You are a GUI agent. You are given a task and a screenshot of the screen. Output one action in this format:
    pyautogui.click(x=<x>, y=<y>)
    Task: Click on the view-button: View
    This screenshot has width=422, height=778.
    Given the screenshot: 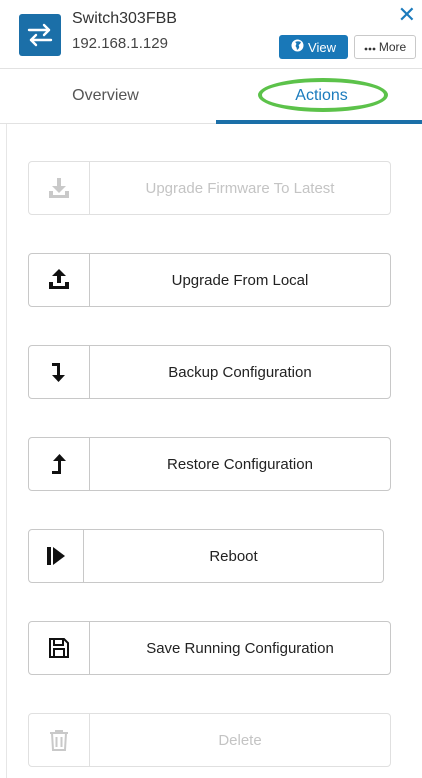 What is the action you would take?
    pyautogui.click(x=313, y=47)
    